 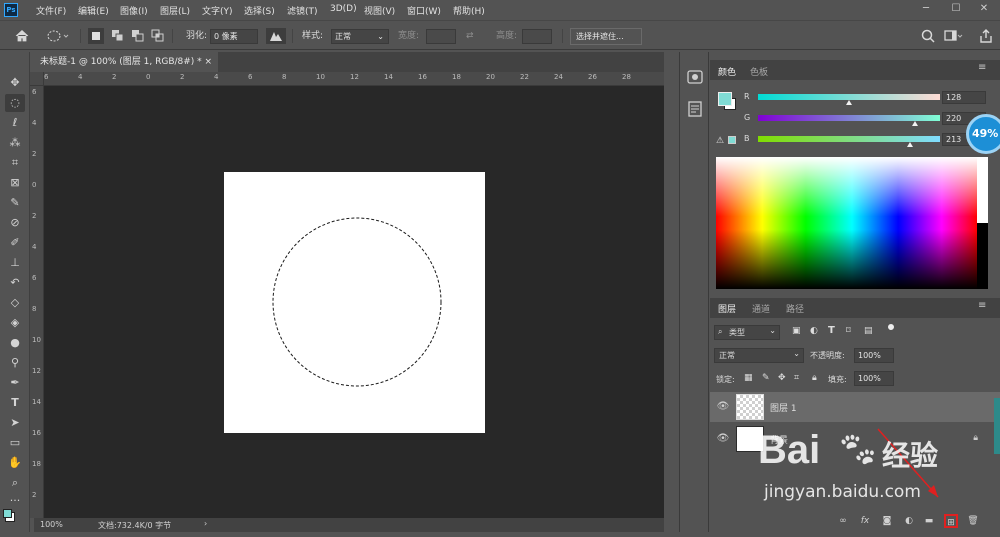 What do you see at coordinates (138, 36) in the screenshot?
I see `subtract-selection-icon` at bounding box center [138, 36].